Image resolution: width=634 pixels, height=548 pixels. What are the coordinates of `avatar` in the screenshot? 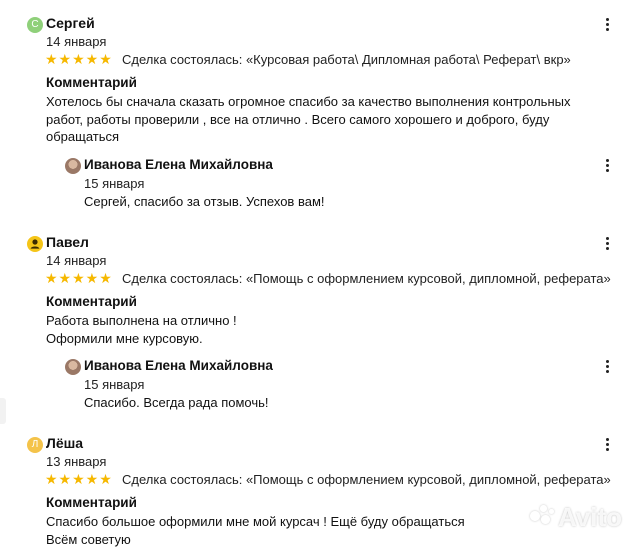 It's located at (35, 244).